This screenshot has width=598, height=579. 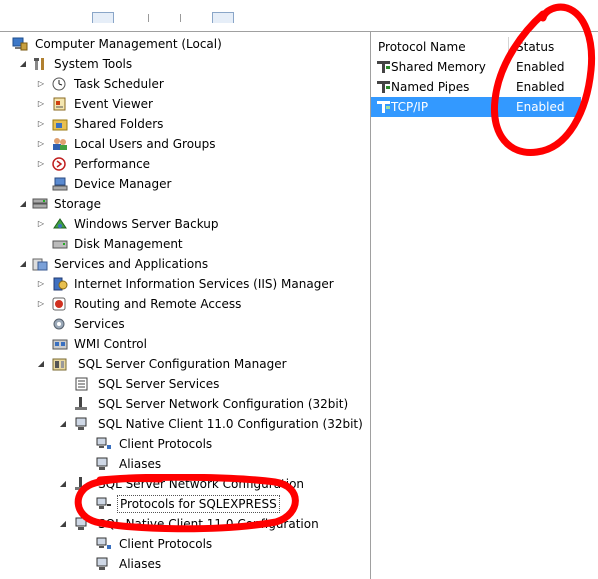 What do you see at coordinates (299, 11) in the screenshot?
I see `toolbar` at bounding box center [299, 11].